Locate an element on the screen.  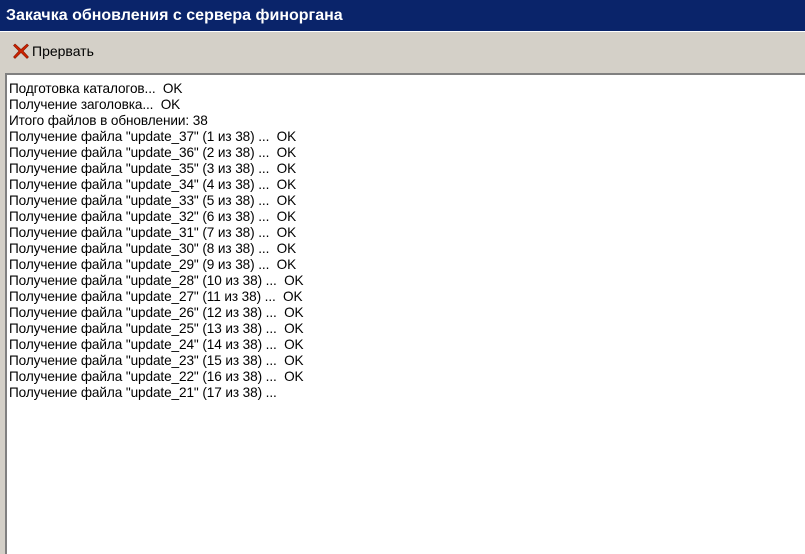
log-line: Подготовка каталогов... OK is located at coordinates (96, 88).